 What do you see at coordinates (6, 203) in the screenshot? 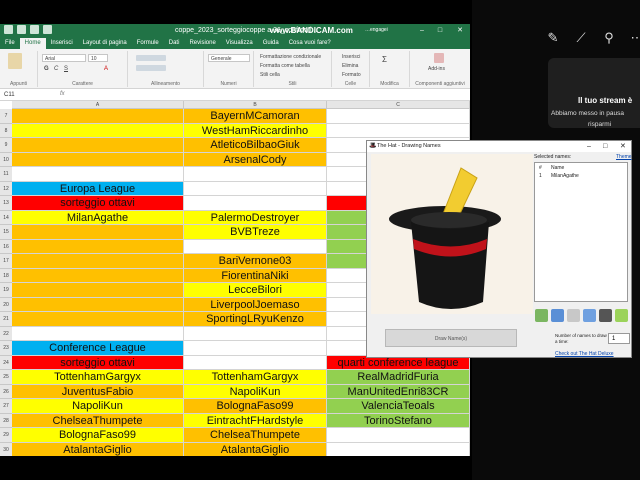
I see `row-header: 13` at bounding box center [6, 203].